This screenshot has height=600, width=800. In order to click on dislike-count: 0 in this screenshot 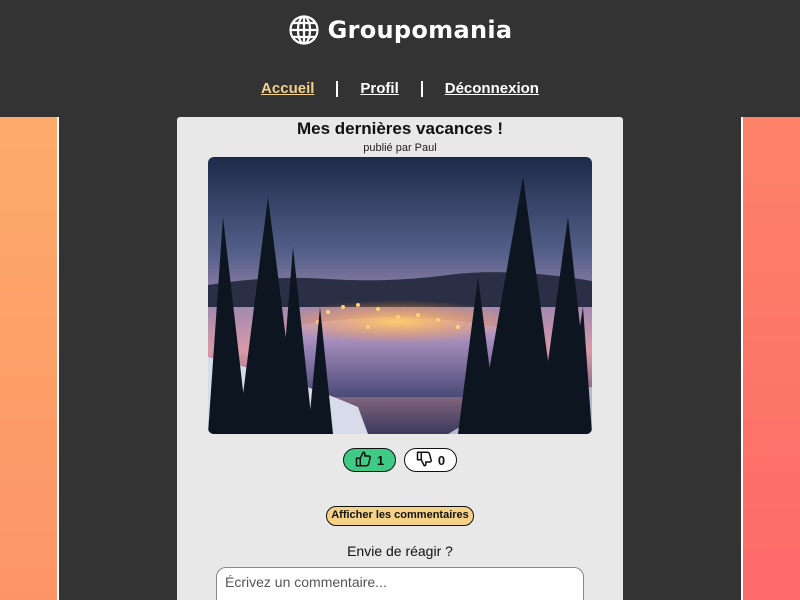, I will do `click(441, 460)`.